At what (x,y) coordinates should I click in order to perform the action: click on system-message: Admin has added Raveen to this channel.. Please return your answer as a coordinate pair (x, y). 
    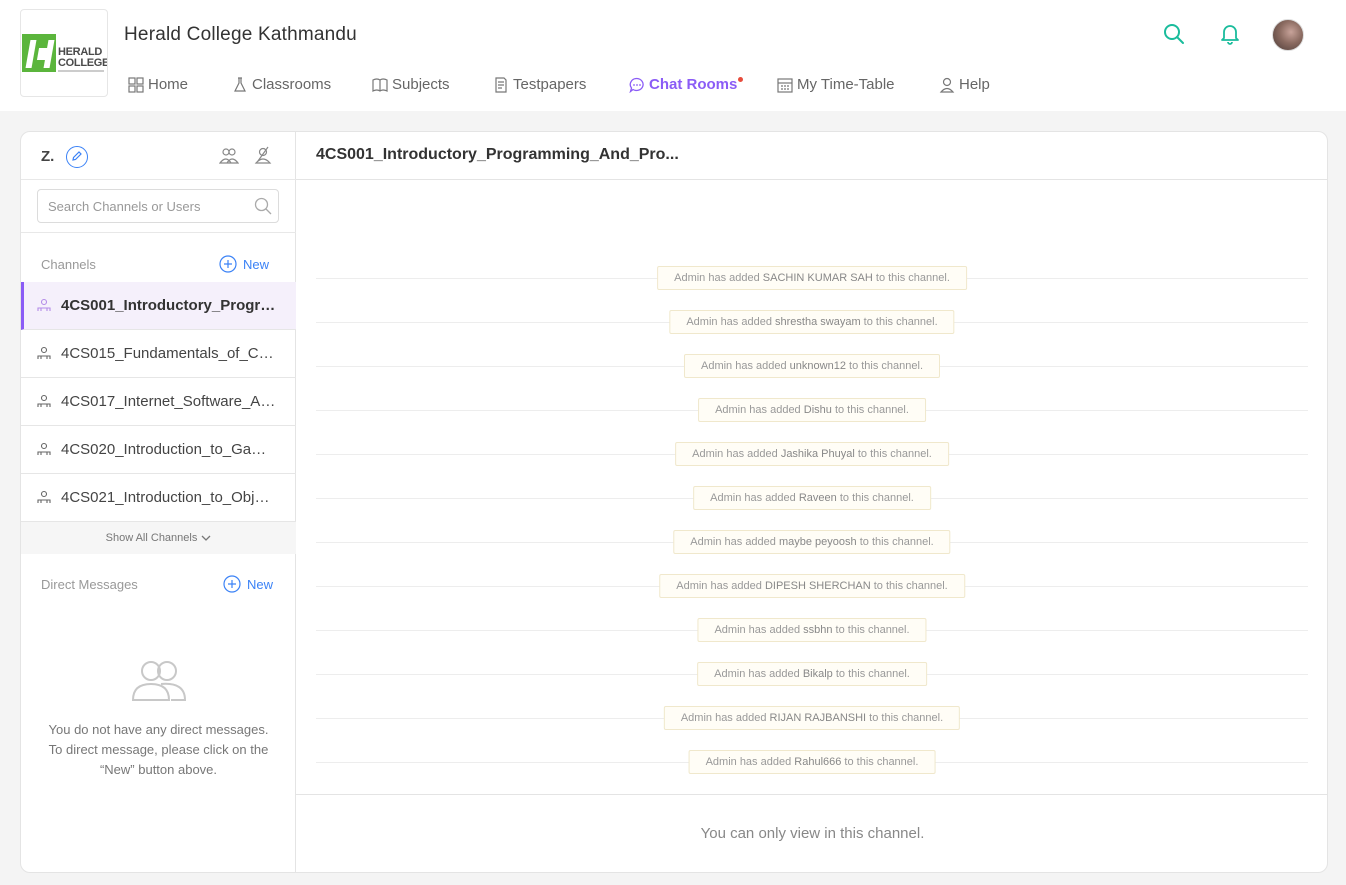
    Looking at the image, I should click on (812, 498).